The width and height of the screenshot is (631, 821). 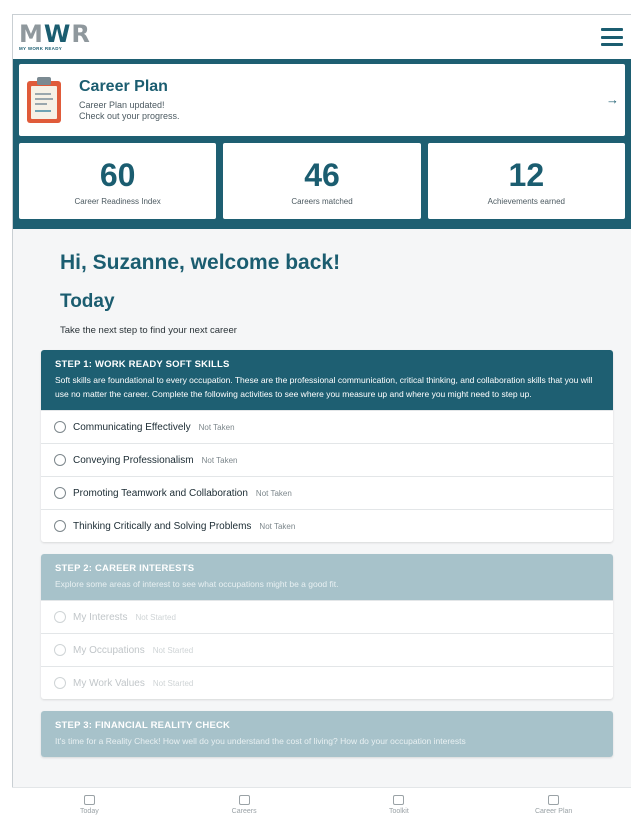 I want to click on logo-letter-m: M, so click(x=31, y=34).